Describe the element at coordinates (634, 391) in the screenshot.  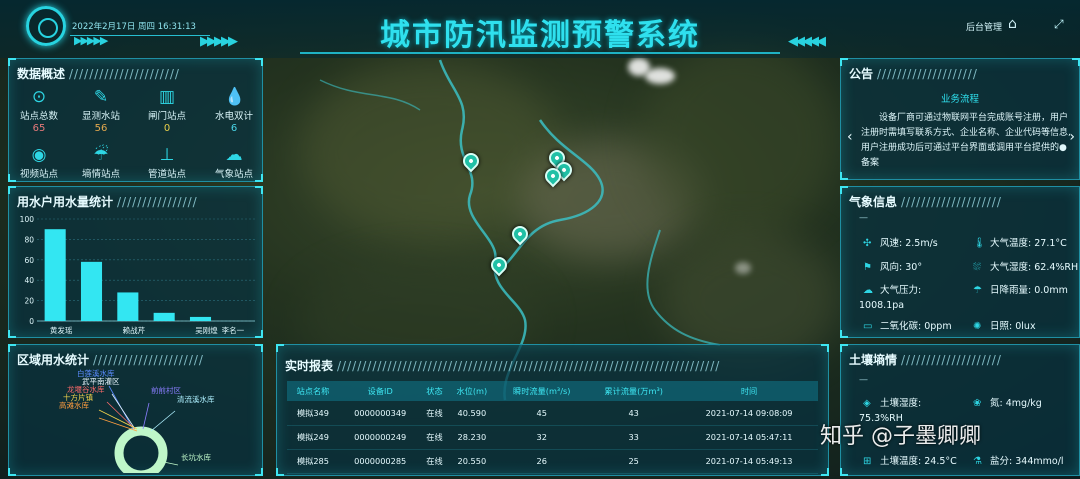
I see `col-header: 累计流量(万m³)` at that location.